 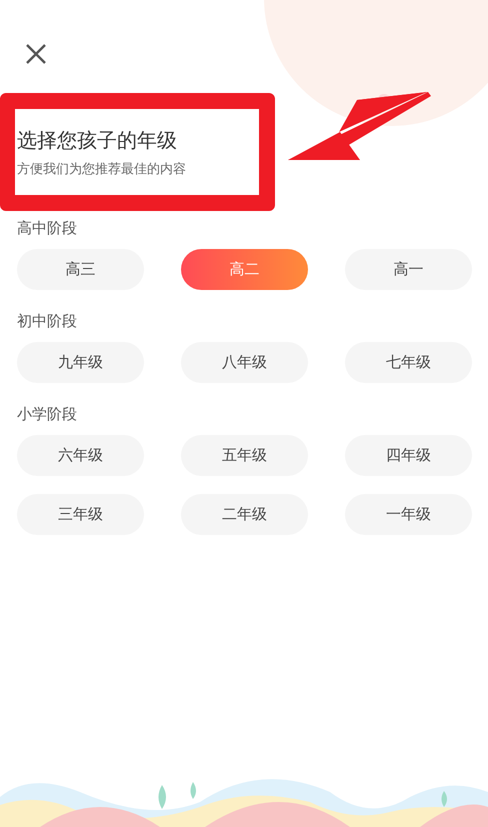 I want to click on grade-button: 二年级, so click(x=244, y=514).